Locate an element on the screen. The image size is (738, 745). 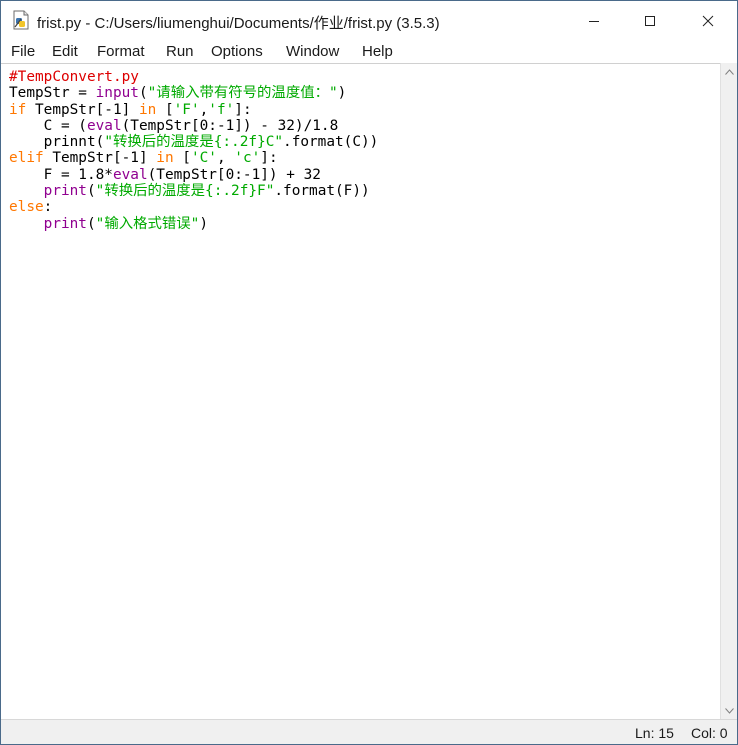
maximize-icon is located at coordinates (650, 21).